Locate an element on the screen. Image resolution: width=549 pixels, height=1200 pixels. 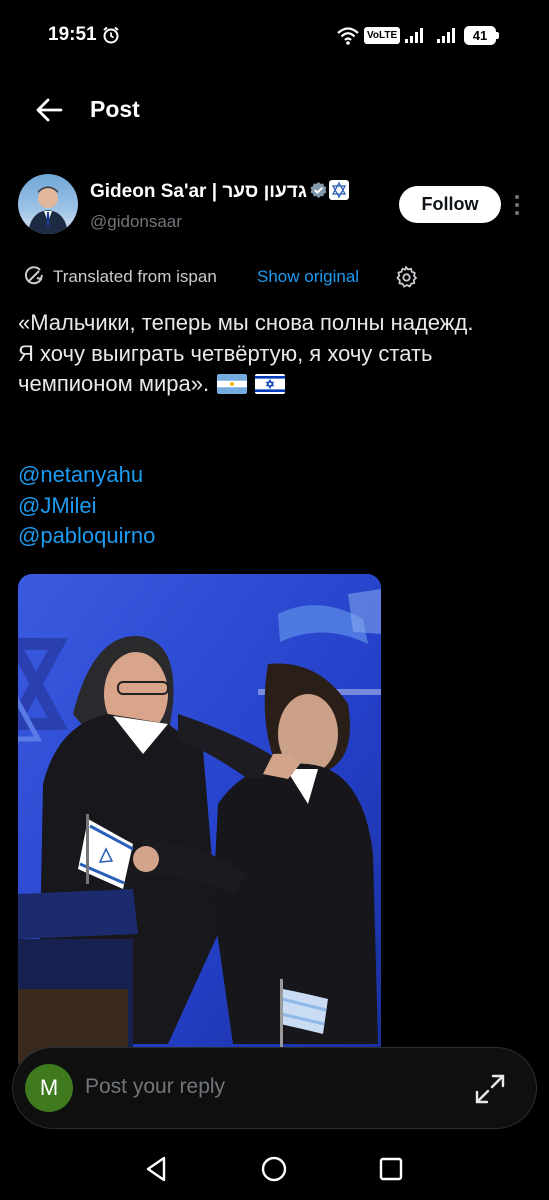
mention-link: @JMilei is located at coordinates (86, 506).